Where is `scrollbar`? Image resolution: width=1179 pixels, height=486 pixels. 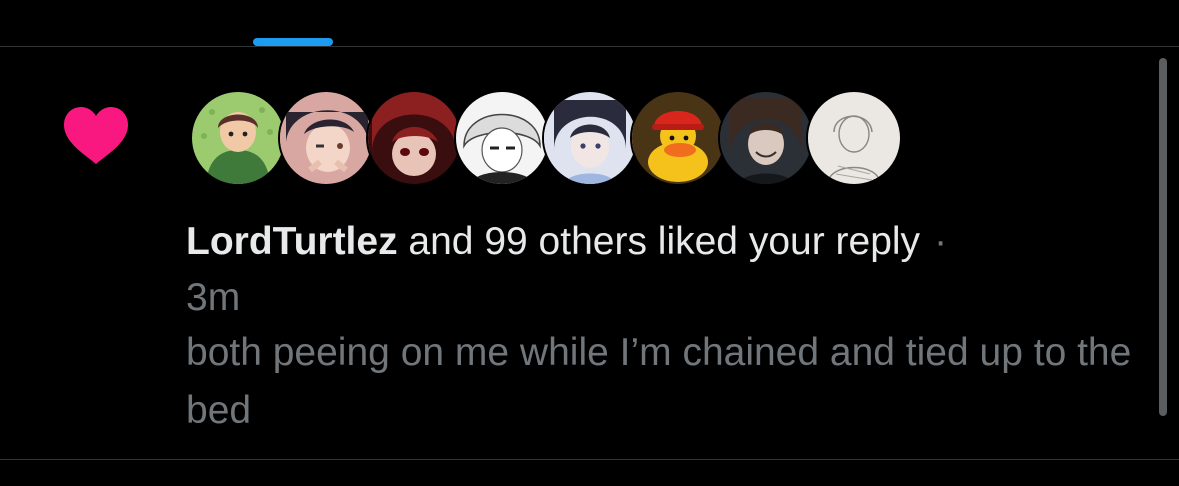
scrollbar is located at coordinates (1163, 237).